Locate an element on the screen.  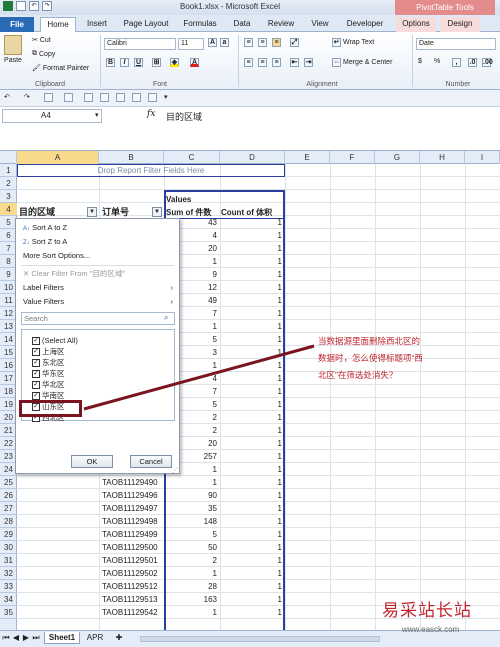
annotation-arrow is located at coordinates (199, 377).